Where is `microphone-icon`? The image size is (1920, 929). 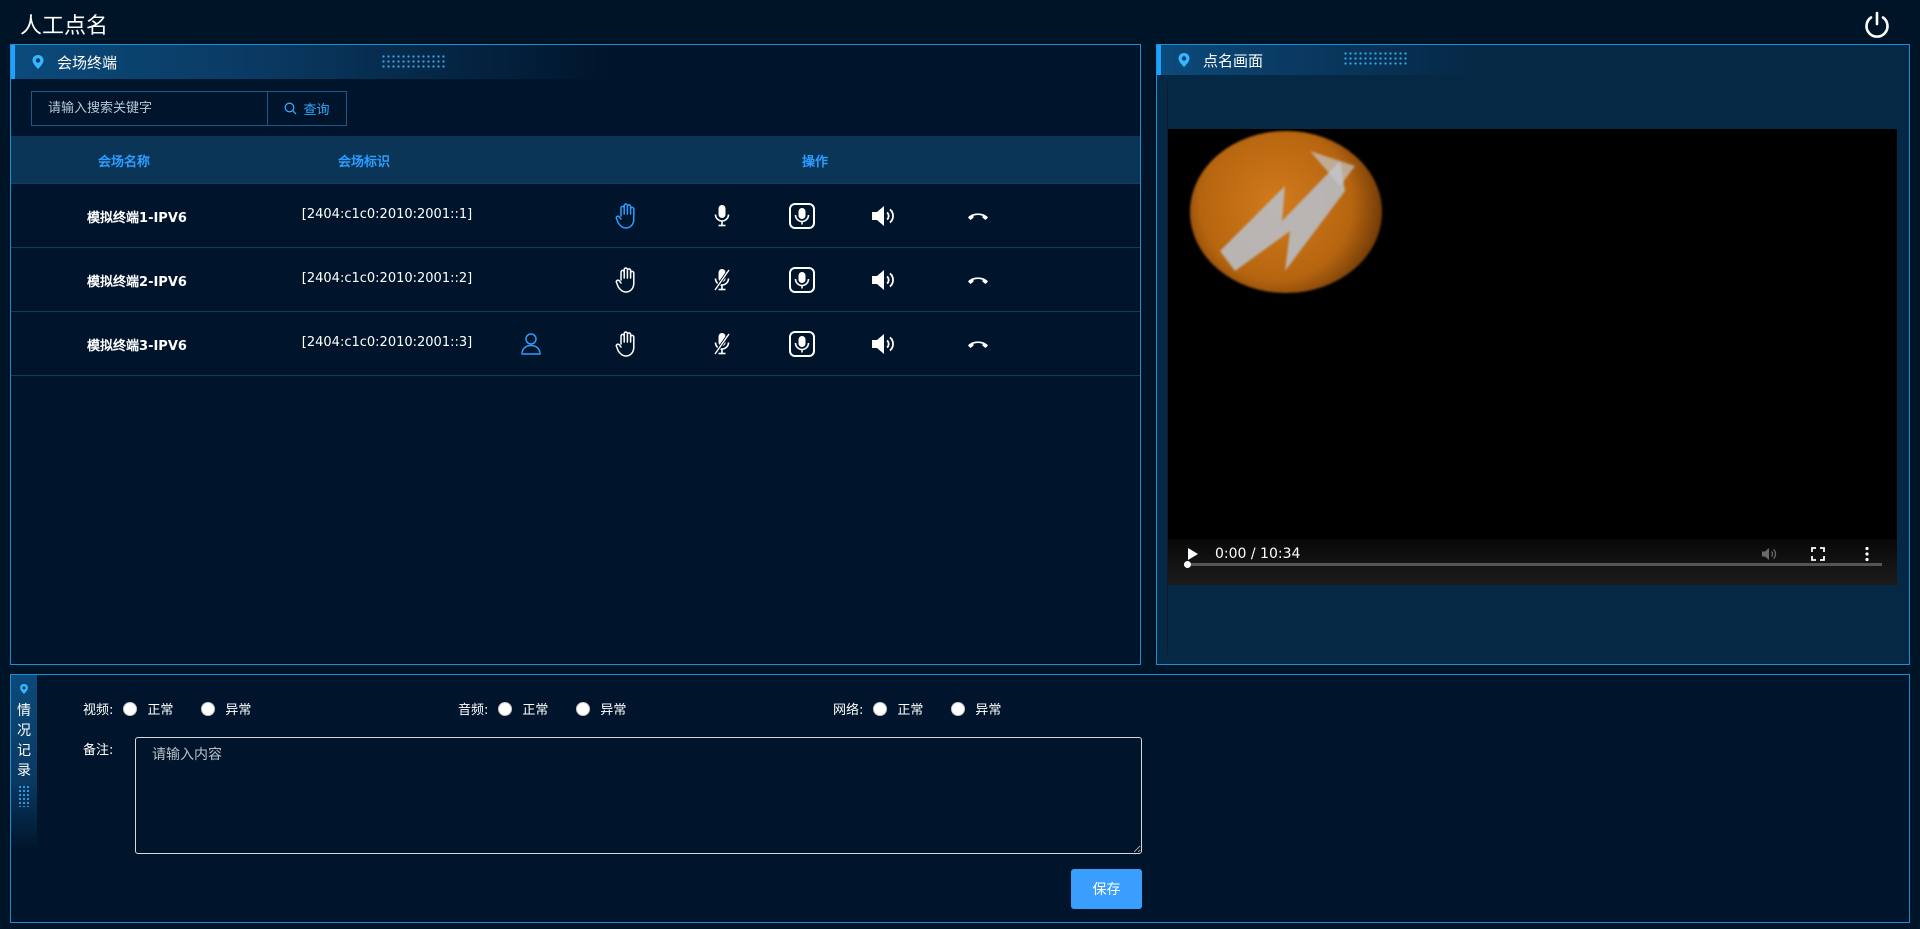 microphone-icon is located at coordinates (722, 216).